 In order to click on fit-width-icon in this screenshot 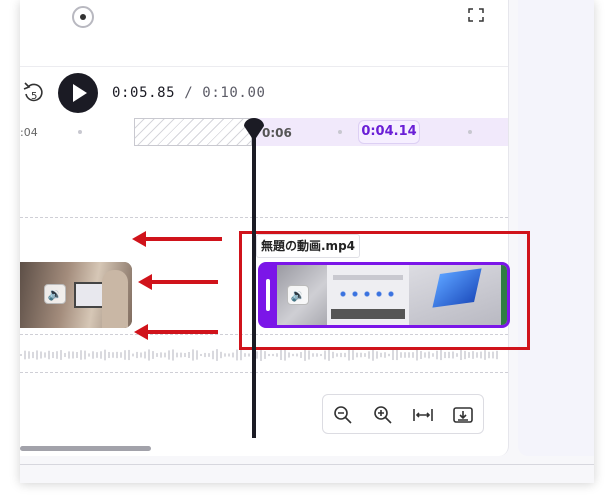, I will do `click(423, 415)`.